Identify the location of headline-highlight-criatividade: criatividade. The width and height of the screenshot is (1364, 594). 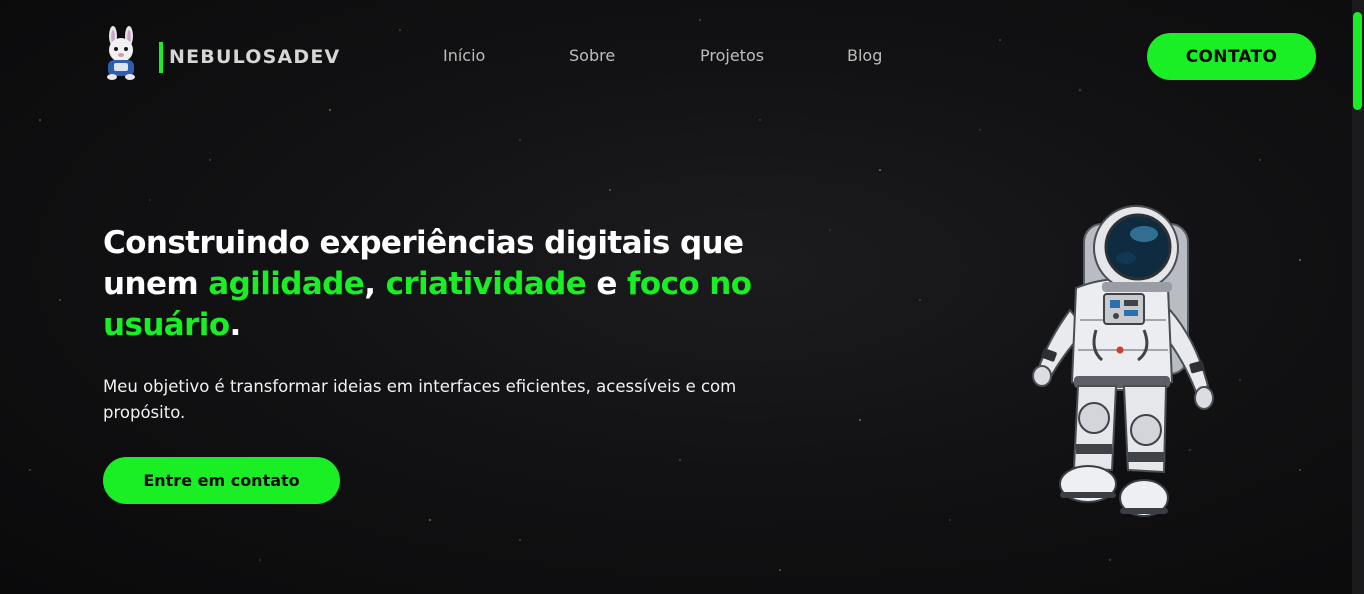
(486, 284).